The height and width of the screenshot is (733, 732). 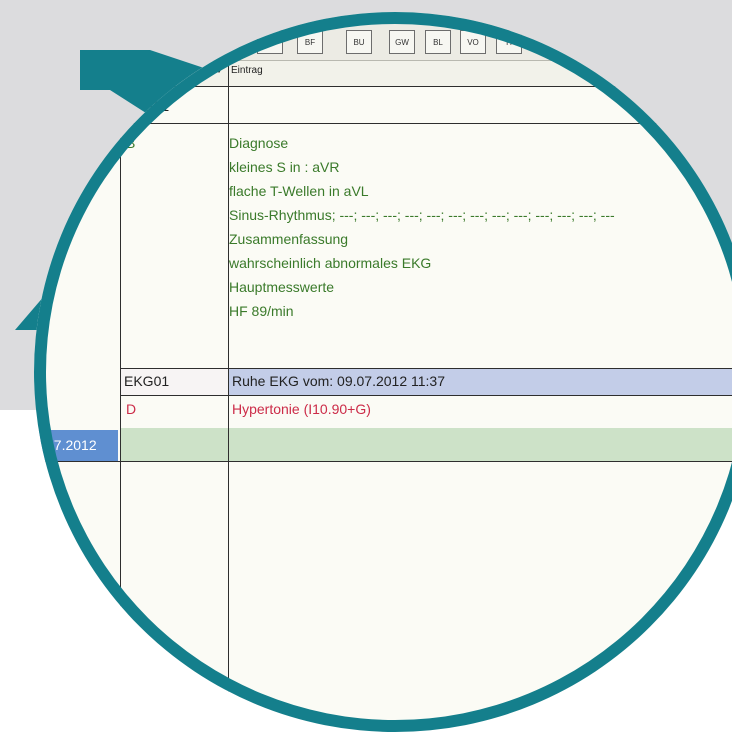 What do you see at coordinates (473, 42) in the screenshot?
I see `toolbar-button-vo: VO` at bounding box center [473, 42].